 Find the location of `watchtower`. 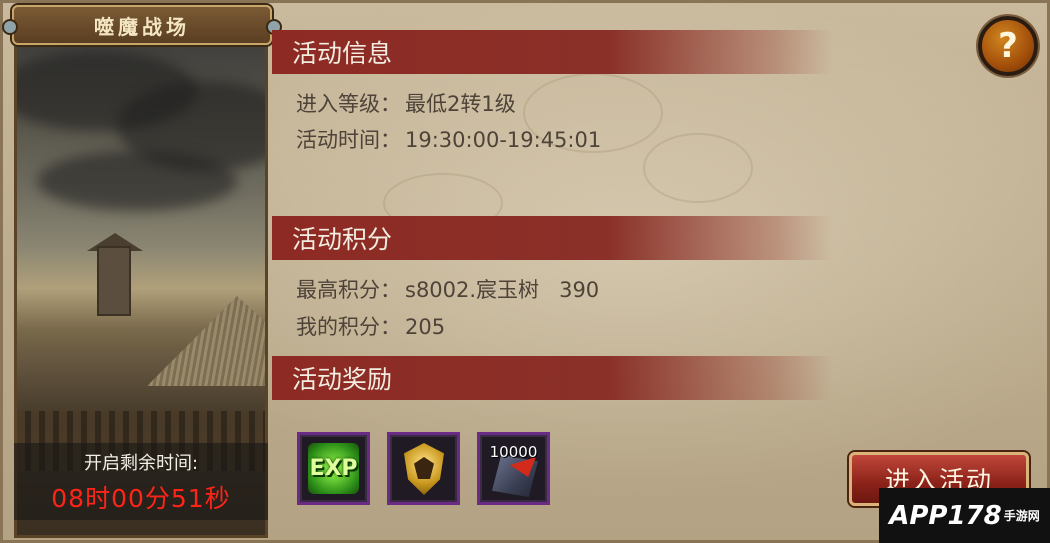

watchtower is located at coordinates (114, 281).